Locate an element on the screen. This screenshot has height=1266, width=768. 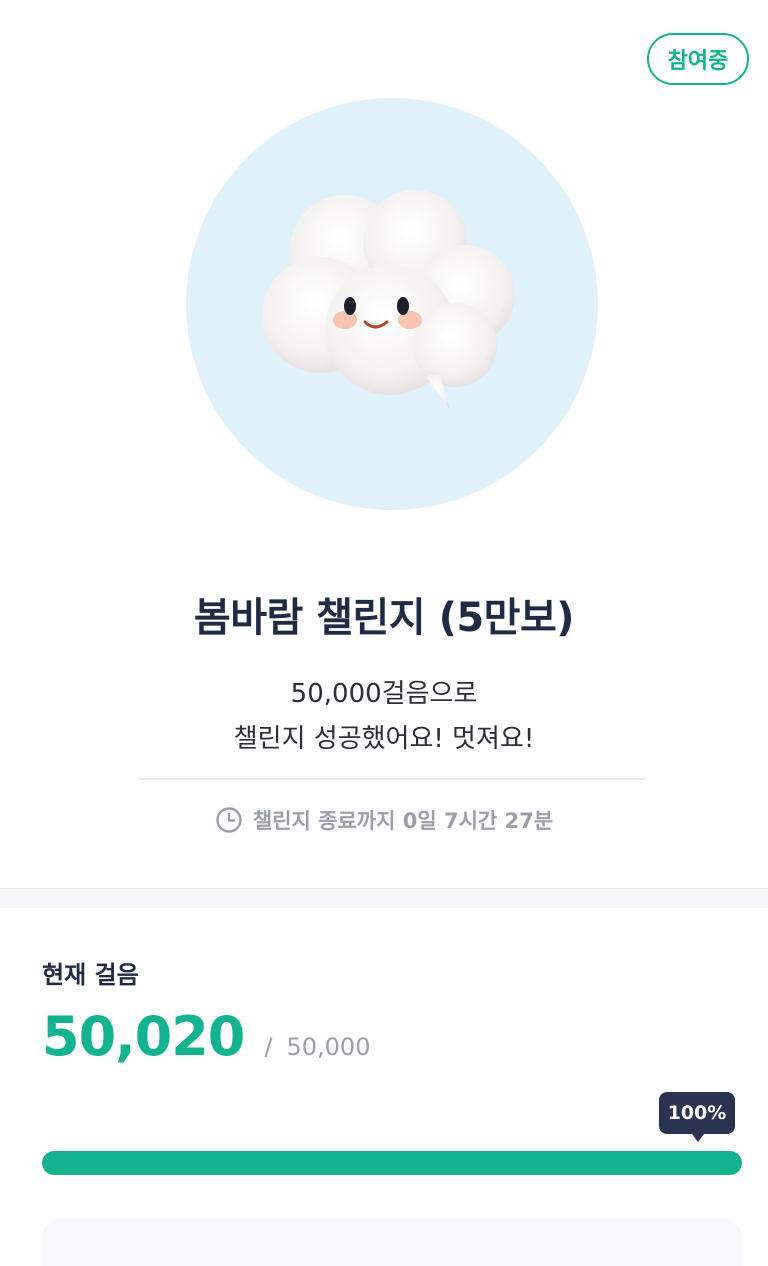
steps-count-row: 50,020 / 50,000 is located at coordinates (206, 1036).